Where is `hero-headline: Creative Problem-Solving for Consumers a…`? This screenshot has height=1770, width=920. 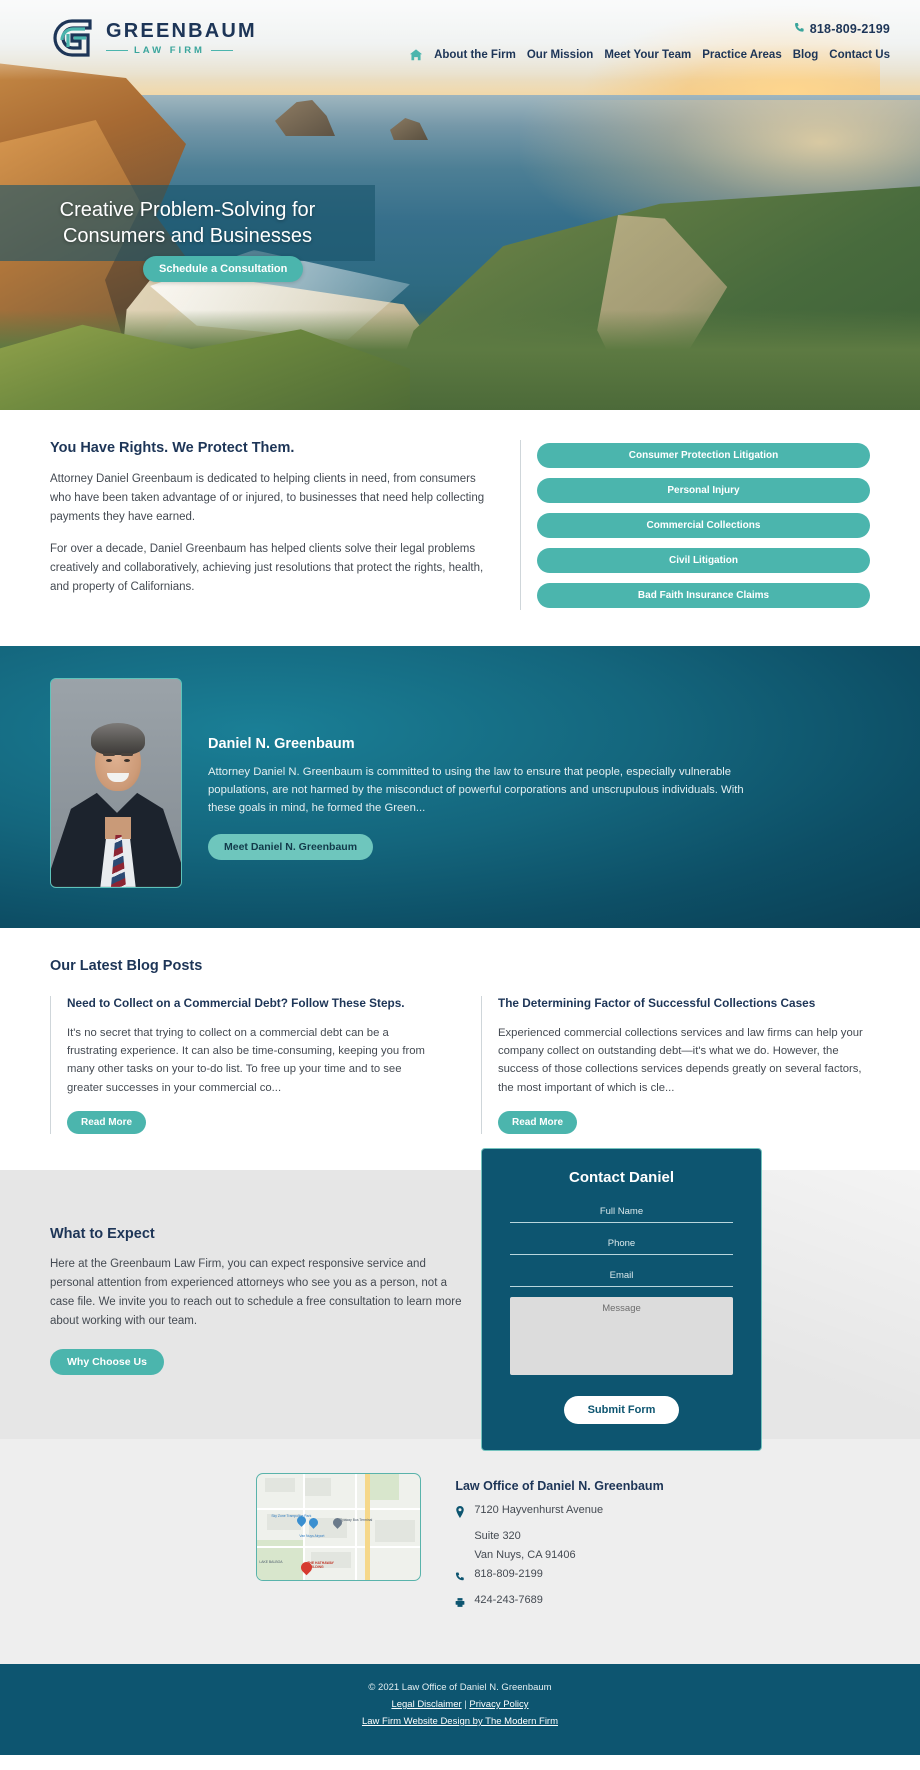
hero-headline: Creative Problem-Solving for Consumers a… is located at coordinates (188, 223).